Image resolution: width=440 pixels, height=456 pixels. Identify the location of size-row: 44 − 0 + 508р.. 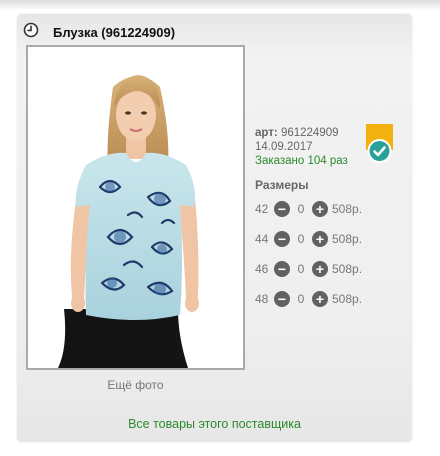
(308, 239).